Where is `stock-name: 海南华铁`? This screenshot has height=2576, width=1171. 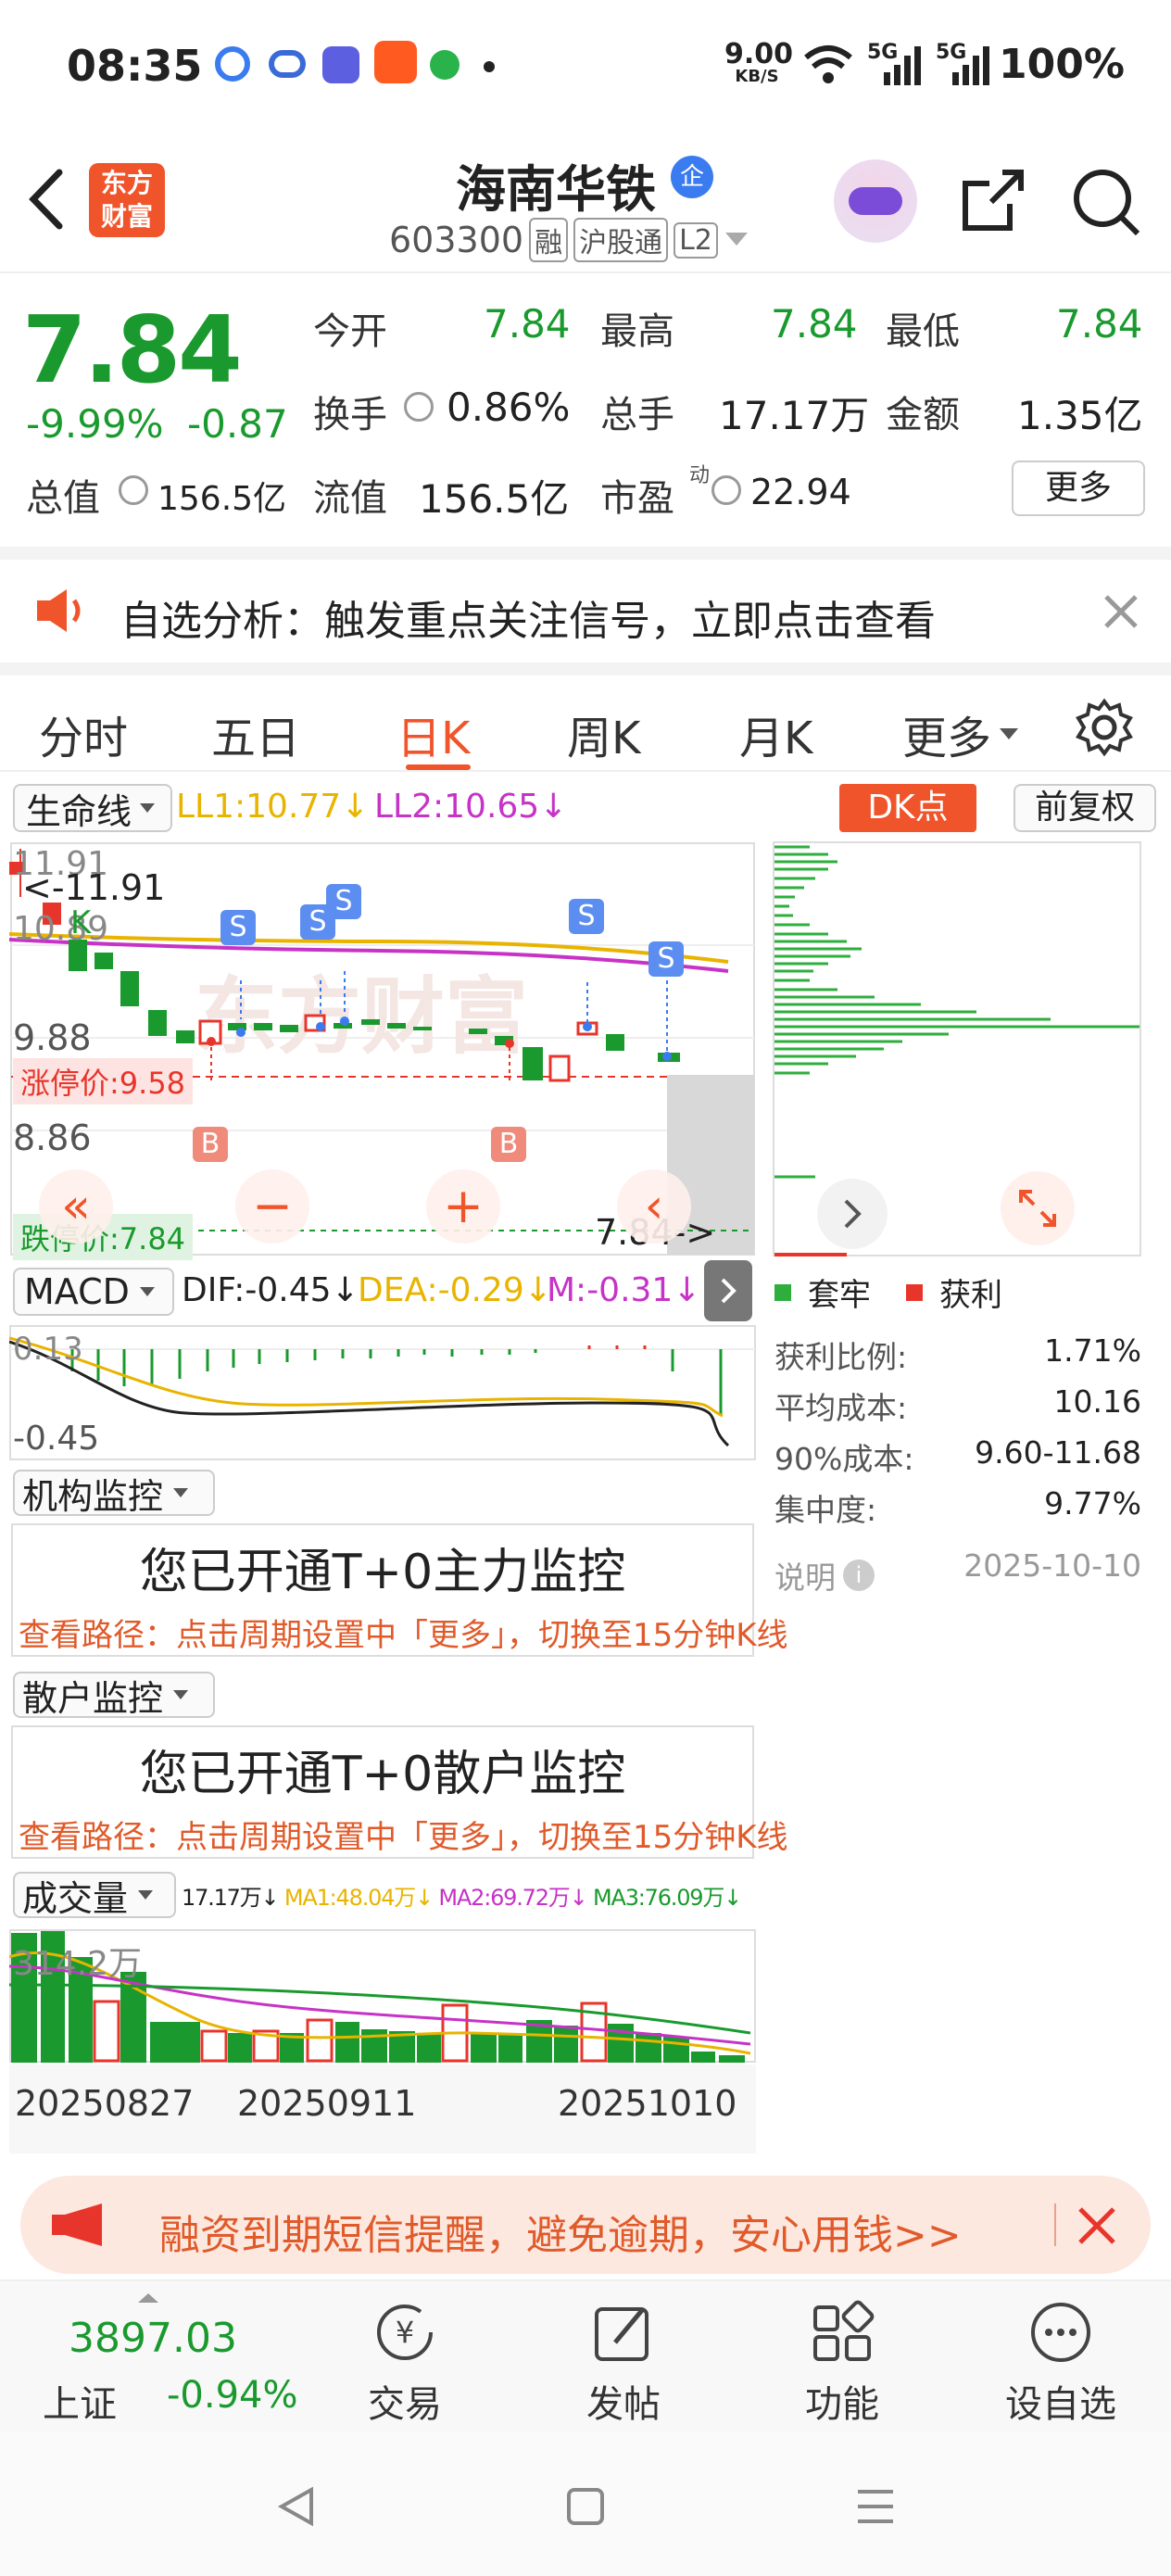 stock-name: 海南华铁 is located at coordinates (556, 189).